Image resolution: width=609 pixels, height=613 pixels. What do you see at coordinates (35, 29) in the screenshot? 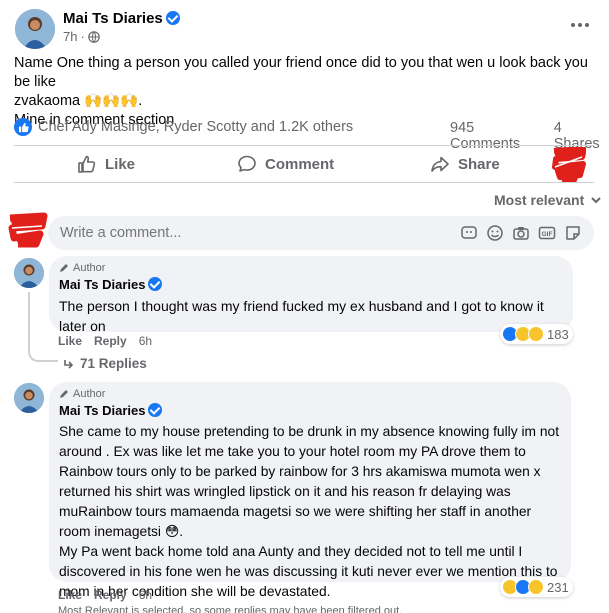
I see `page-avatar` at bounding box center [35, 29].